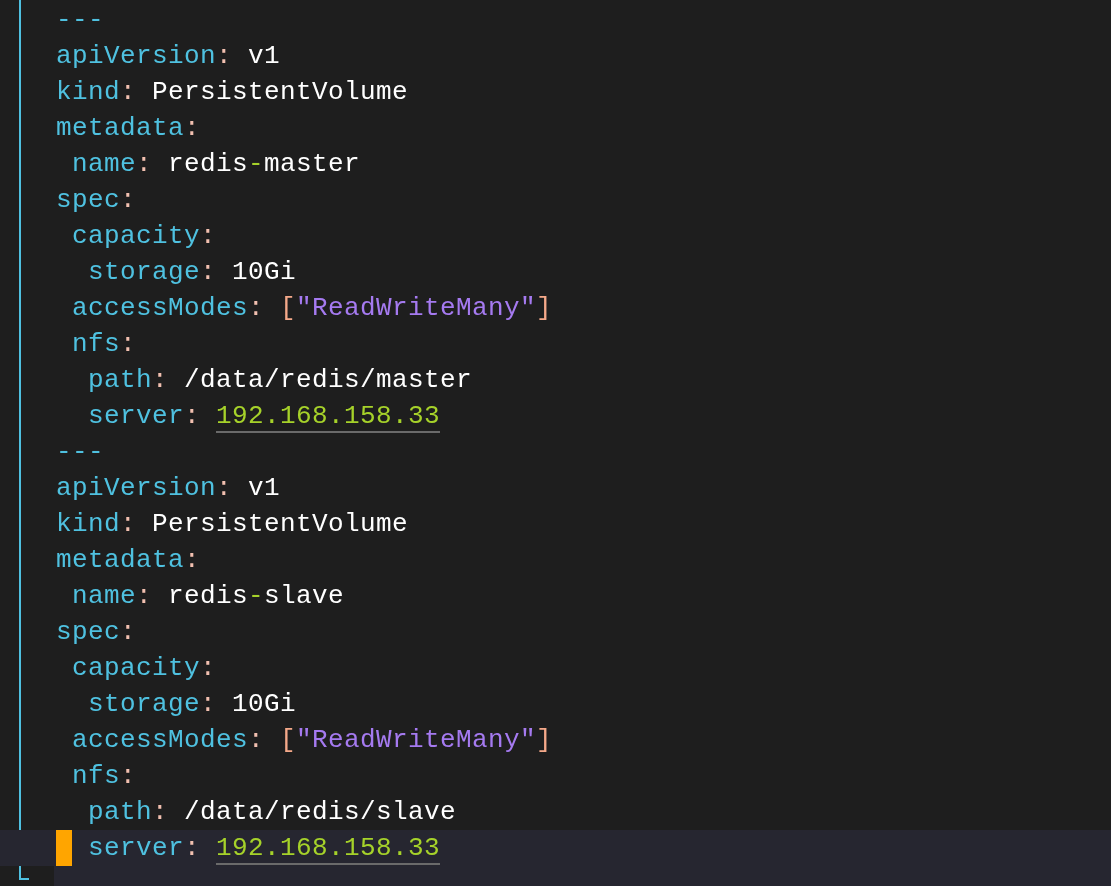 This screenshot has width=1111, height=886. Describe the element at coordinates (280, 380) in the screenshot. I see `code-line: path: /data/redis/master` at that location.